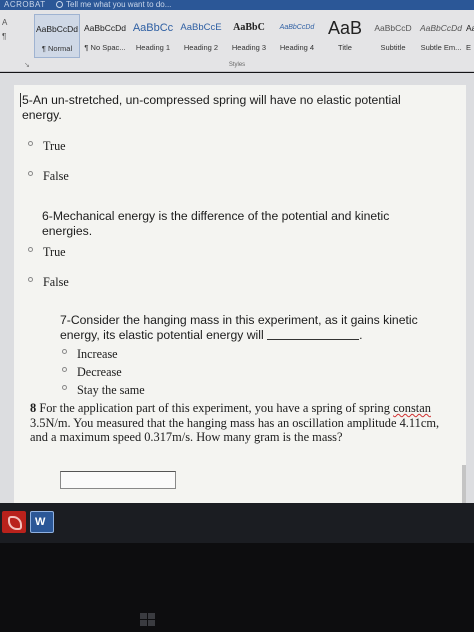 This screenshot has height=632, width=474. Describe the element at coordinates (97, 354) in the screenshot. I see `option-label: Increase` at that location.